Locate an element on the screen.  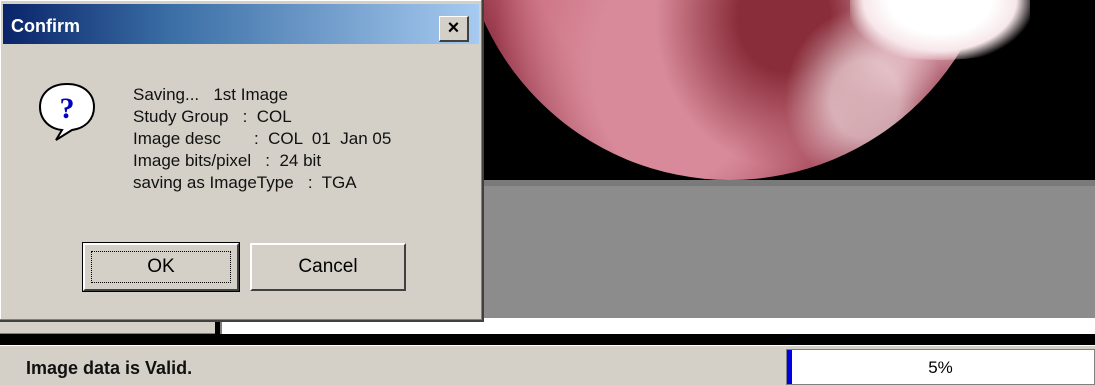
question-icon: ? is located at coordinates (67, 111).